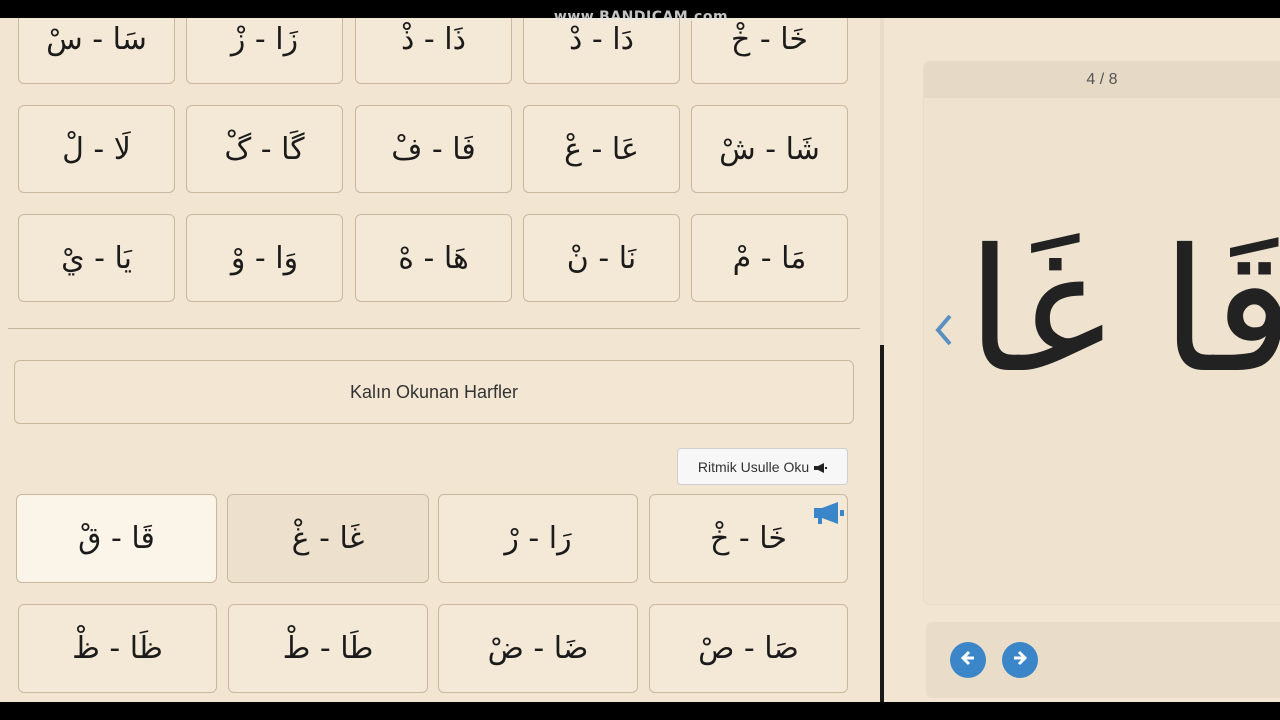  What do you see at coordinates (328, 538) in the screenshot?
I see `letter-card: غَا - غْ` at bounding box center [328, 538].